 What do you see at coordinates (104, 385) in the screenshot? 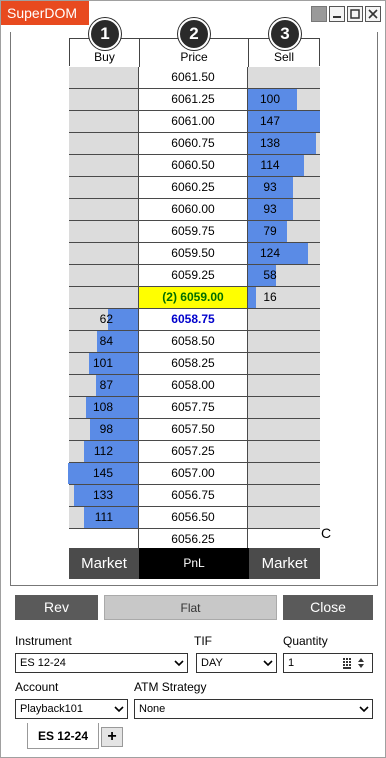
I see `buy-cell: 87` at bounding box center [104, 385].